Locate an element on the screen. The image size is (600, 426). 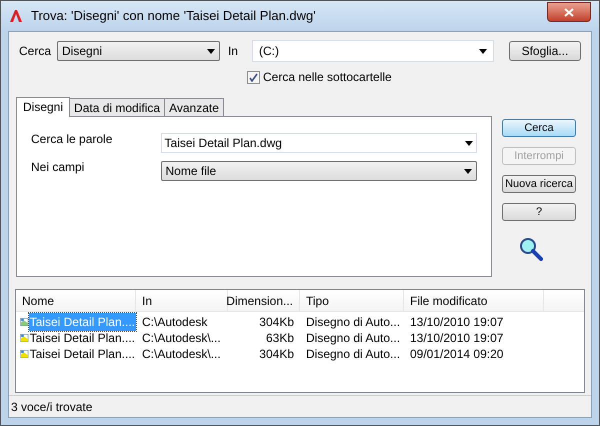
close-icon is located at coordinates (569, 12).